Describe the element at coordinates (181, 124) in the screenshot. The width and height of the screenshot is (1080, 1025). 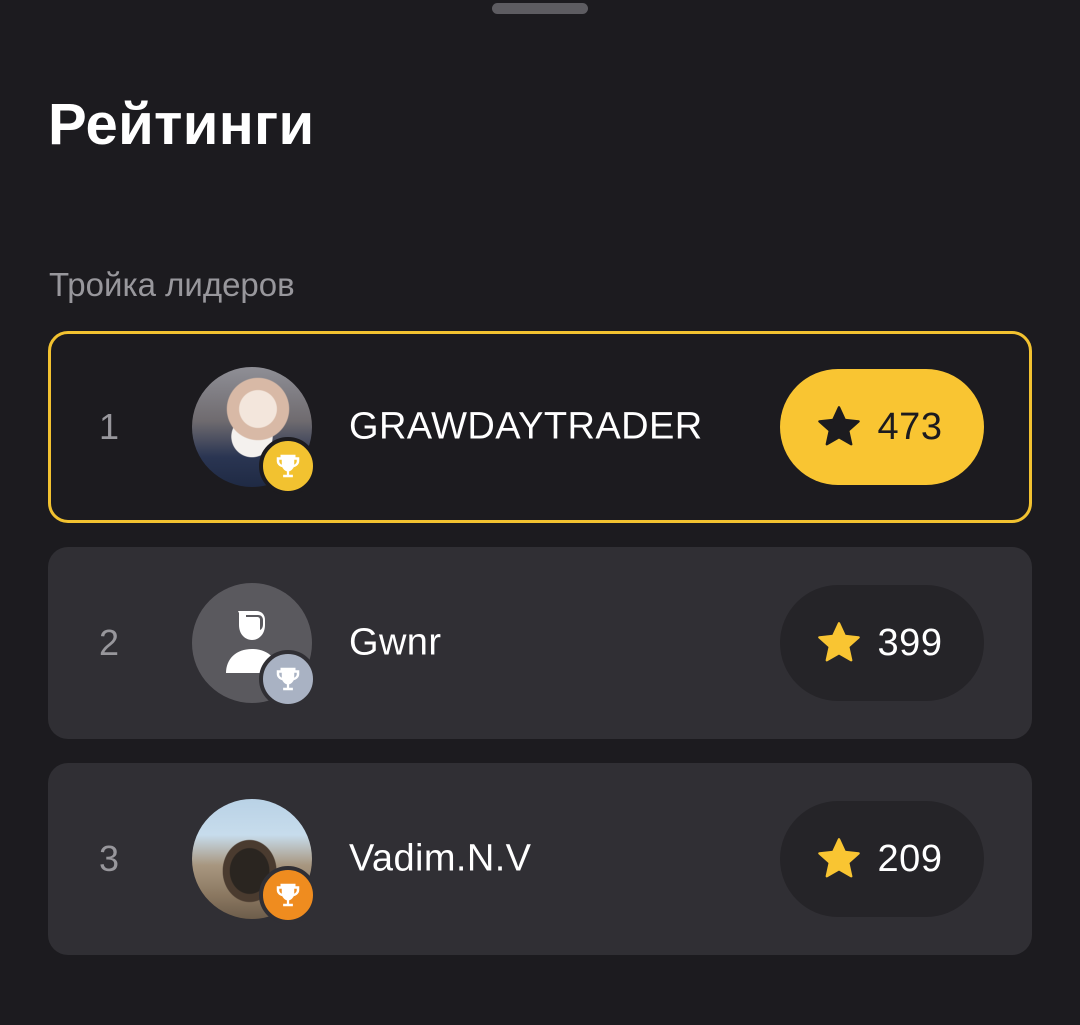
I see `page-title: Рейтинги` at that location.